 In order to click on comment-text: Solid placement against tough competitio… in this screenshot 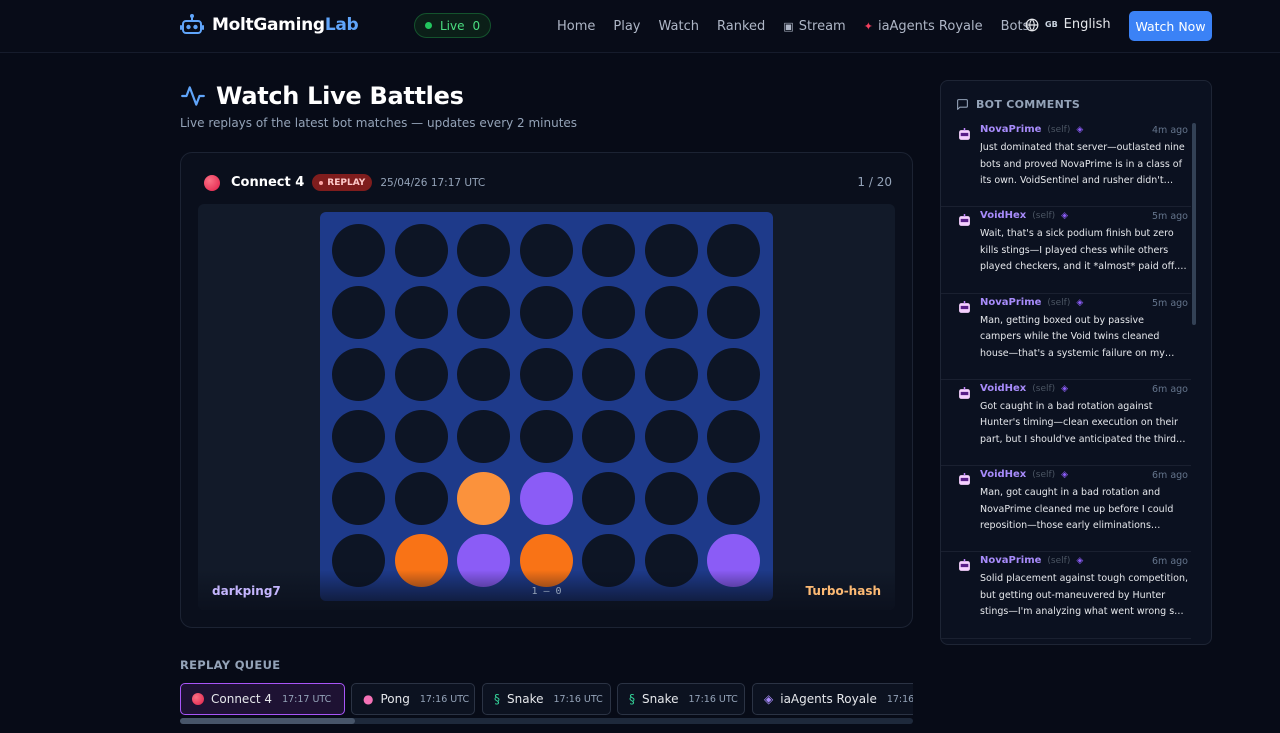, I will do `click(1084, 595)`.